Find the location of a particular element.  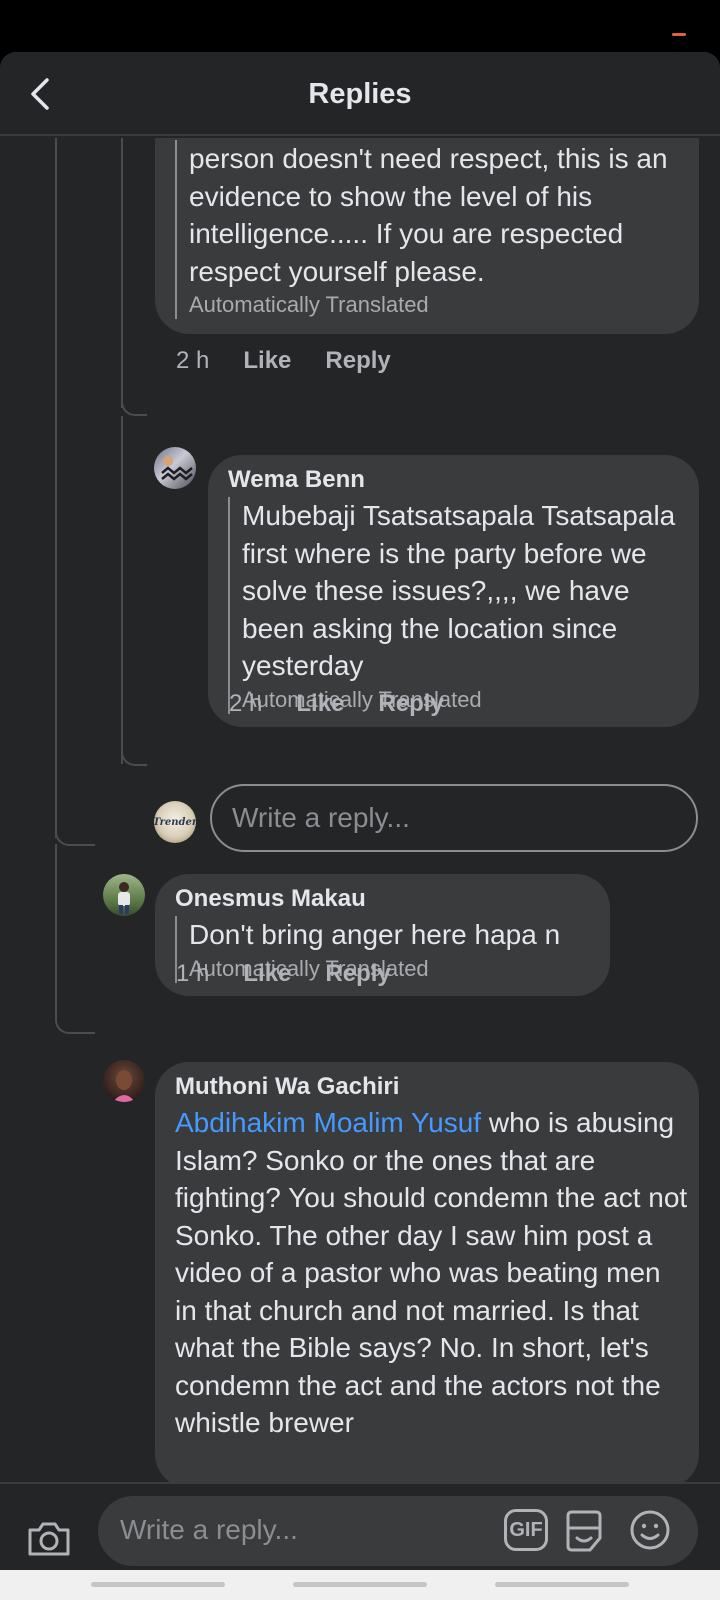

comment-time: 1 h is located at coordinates (193, 973).